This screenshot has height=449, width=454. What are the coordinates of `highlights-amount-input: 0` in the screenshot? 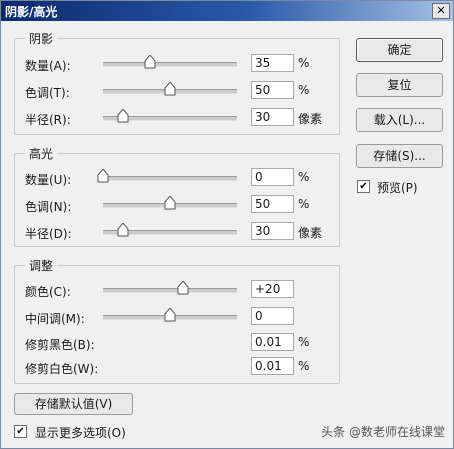 It's located at (272, 177).